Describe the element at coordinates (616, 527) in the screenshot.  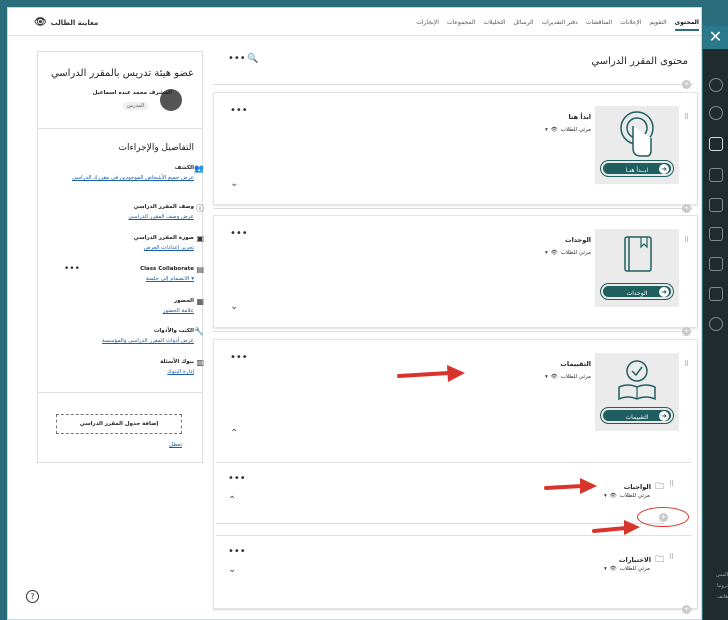
I see `red-arrow-annotation` at that location.